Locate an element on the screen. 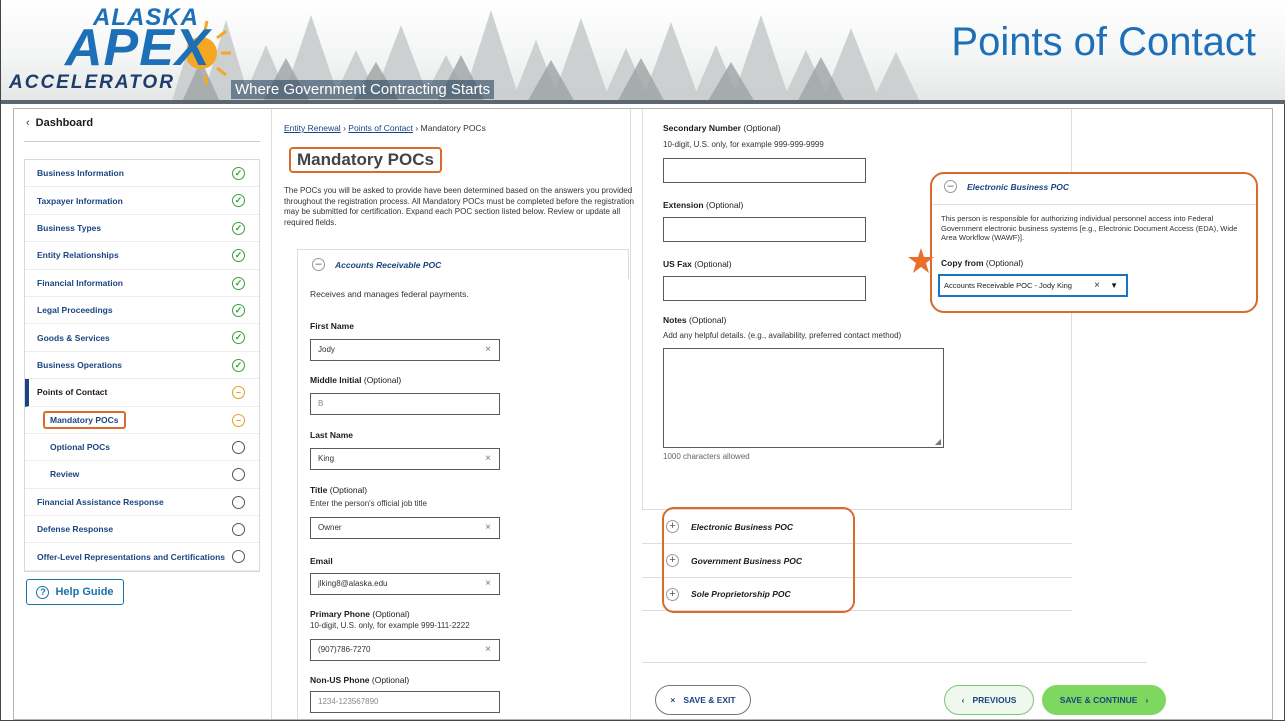 The image size is (1285, 721). last-name-field: King × is located at coordinates (405, 459).